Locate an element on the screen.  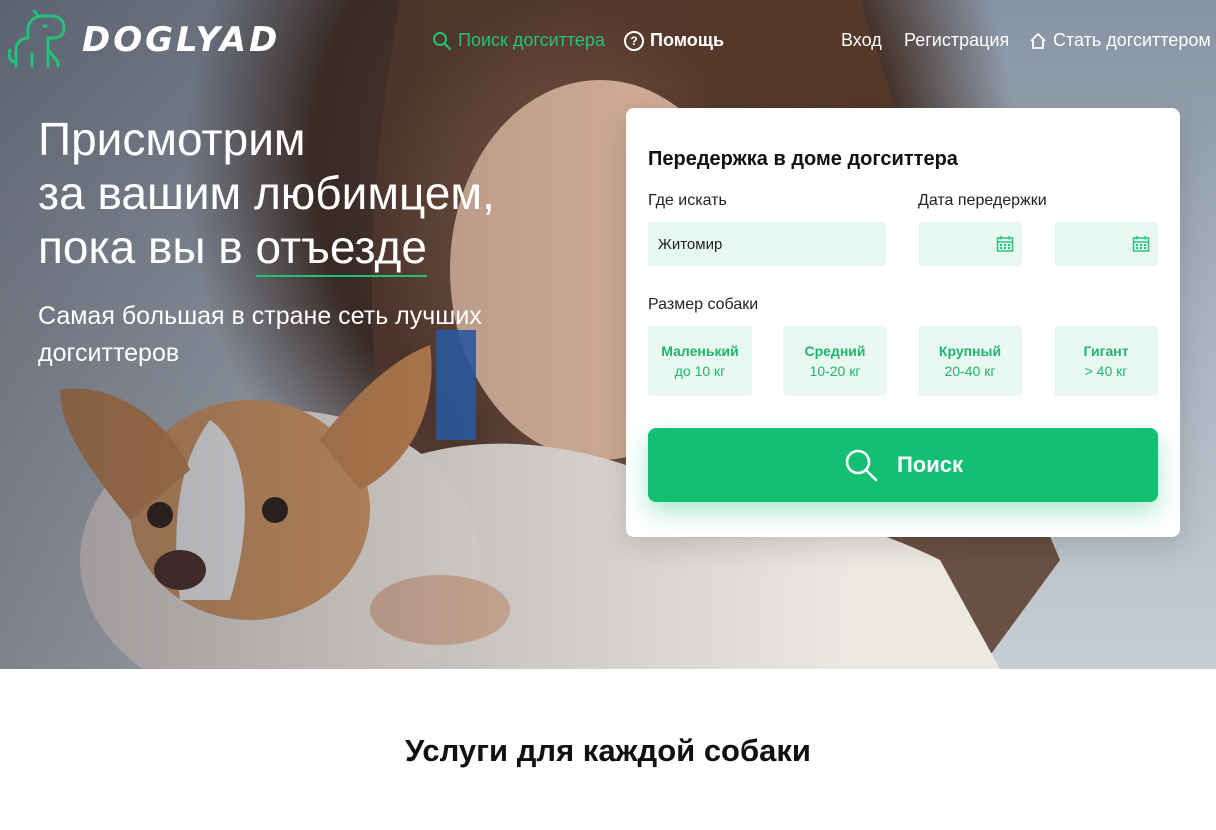
where-label: Где искать is located at coordinates (687, 200).